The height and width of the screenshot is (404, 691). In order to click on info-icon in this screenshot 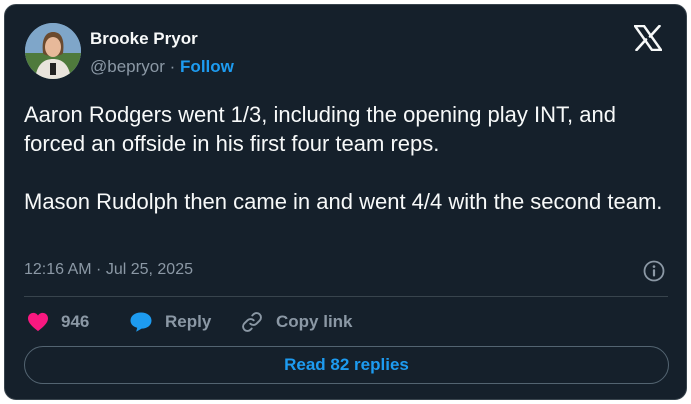, I will do `click(654, 271)`.